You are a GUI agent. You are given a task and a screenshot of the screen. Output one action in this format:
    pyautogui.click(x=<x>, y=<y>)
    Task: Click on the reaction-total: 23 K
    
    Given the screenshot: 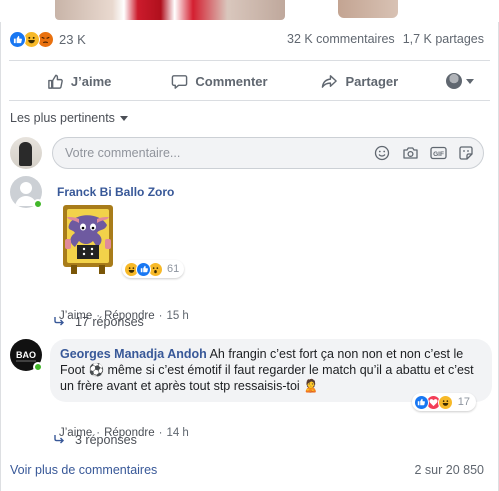 What is the action you would take?
    pyautogui.click(x=72, y=39)
    